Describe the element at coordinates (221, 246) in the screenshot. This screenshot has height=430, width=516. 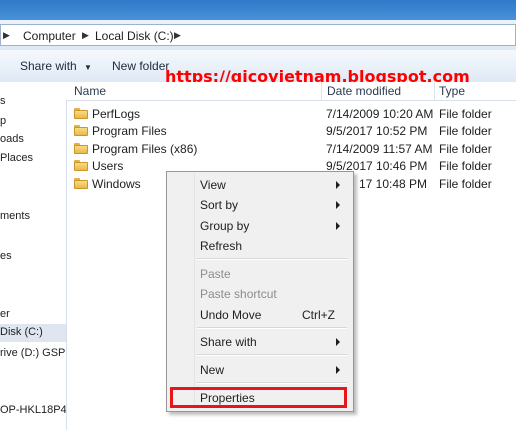
I see `menu-item-refresh: Refresh` at that location.